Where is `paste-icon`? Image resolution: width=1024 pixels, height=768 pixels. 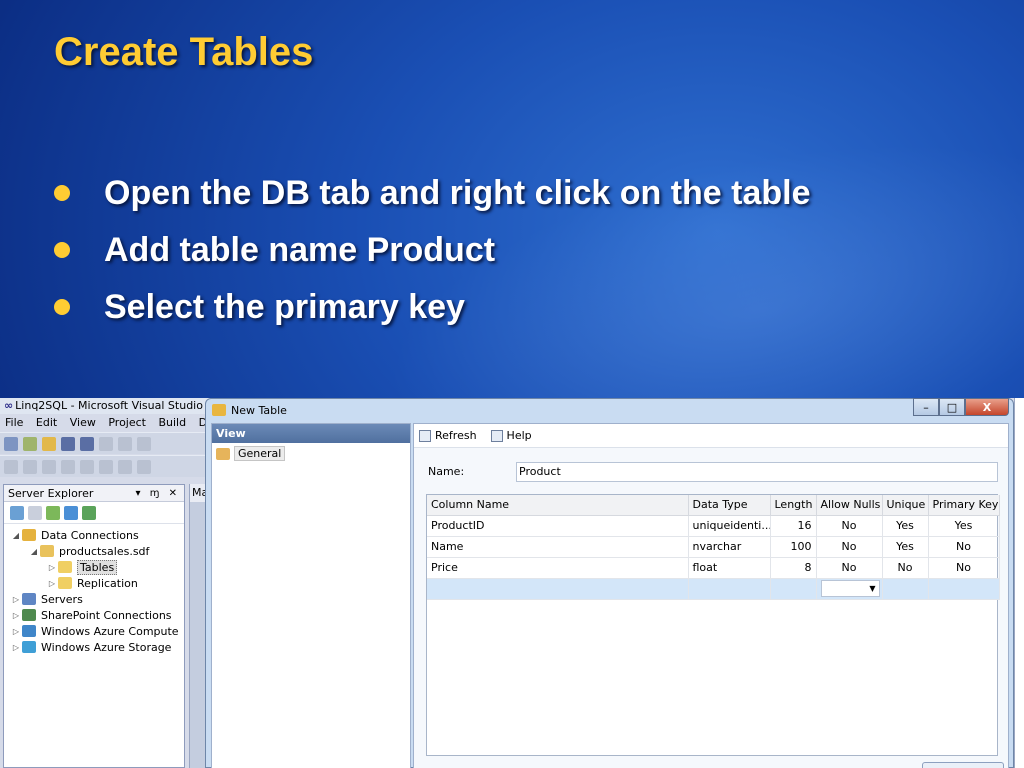
paste-icon is located at coordinates (144, 443).